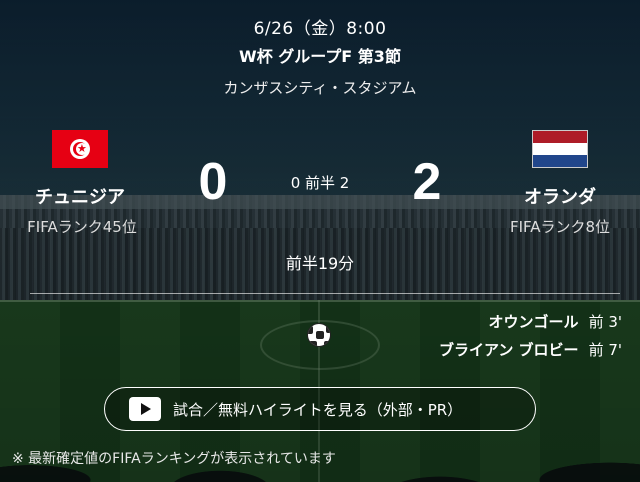  What do you see at coordinates (320, 183) in the screenshot?
I see `half-score: 0 前半 2` at bounding box center [320, 183].